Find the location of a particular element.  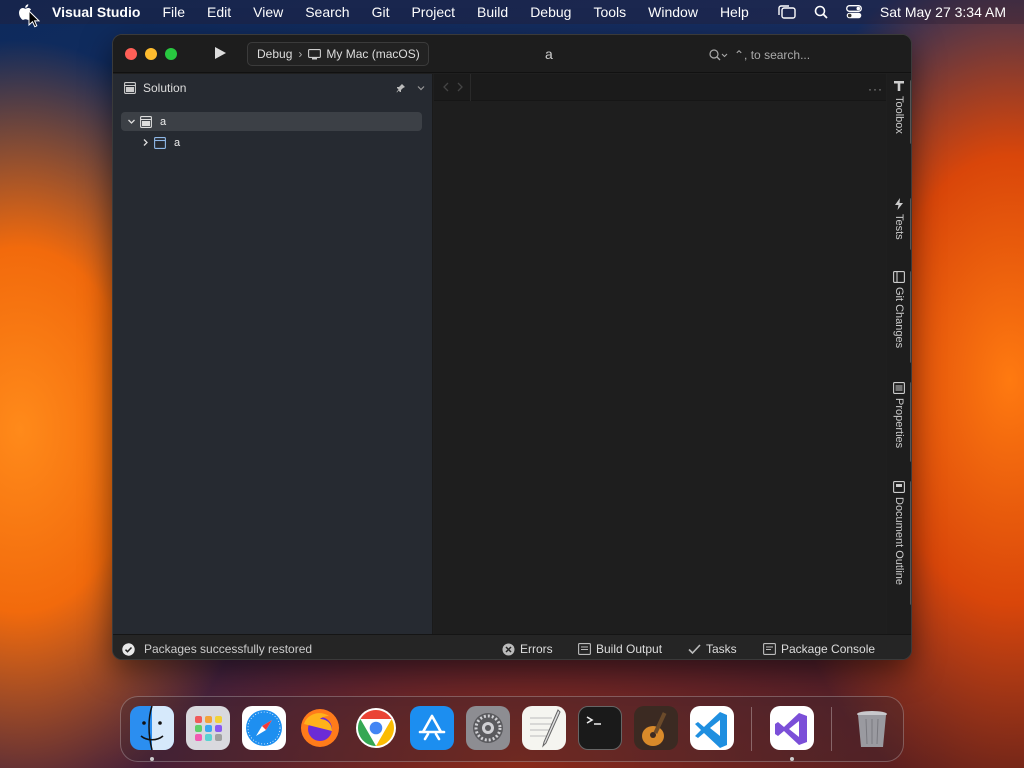

close-window-button is located at coordinates (131, 54).